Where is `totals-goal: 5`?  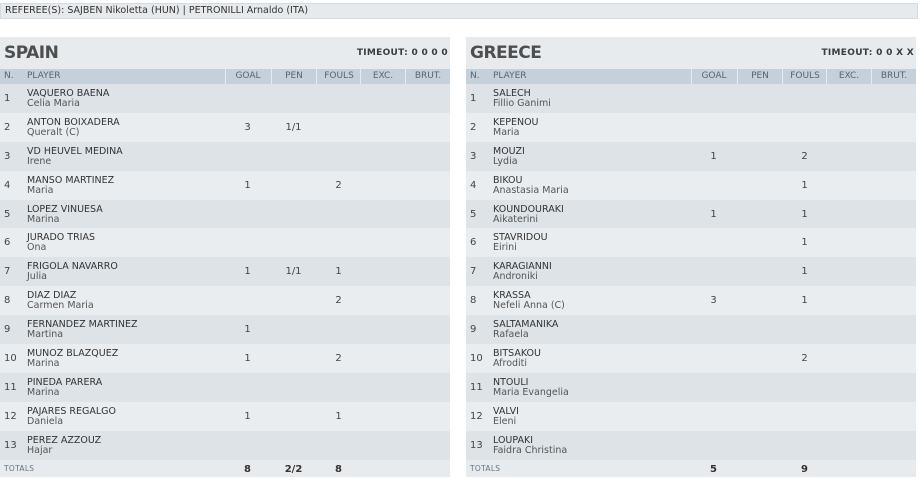
totals-goal: 5 is located at coordinates (713, 469).